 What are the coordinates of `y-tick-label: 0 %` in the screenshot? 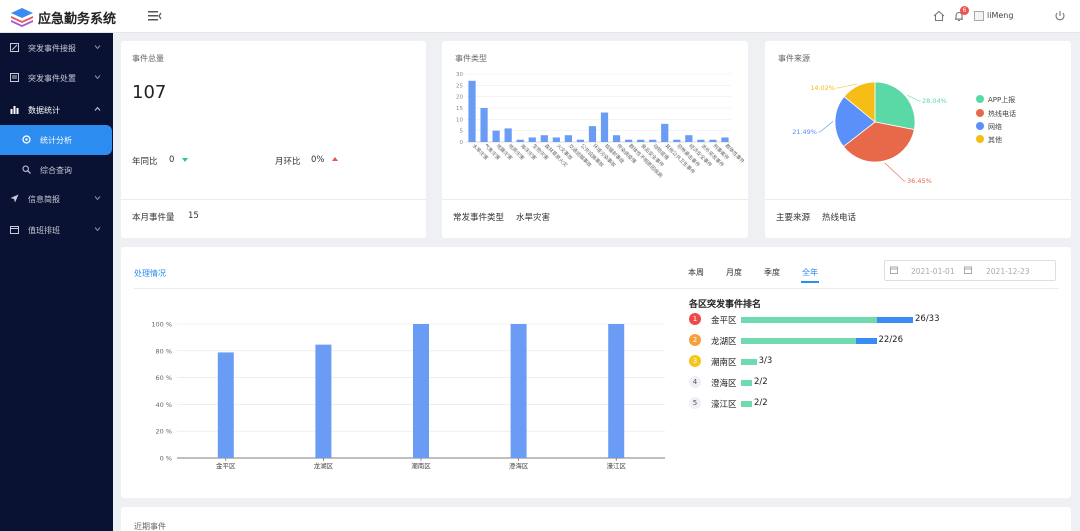 It's located at (166, 459).